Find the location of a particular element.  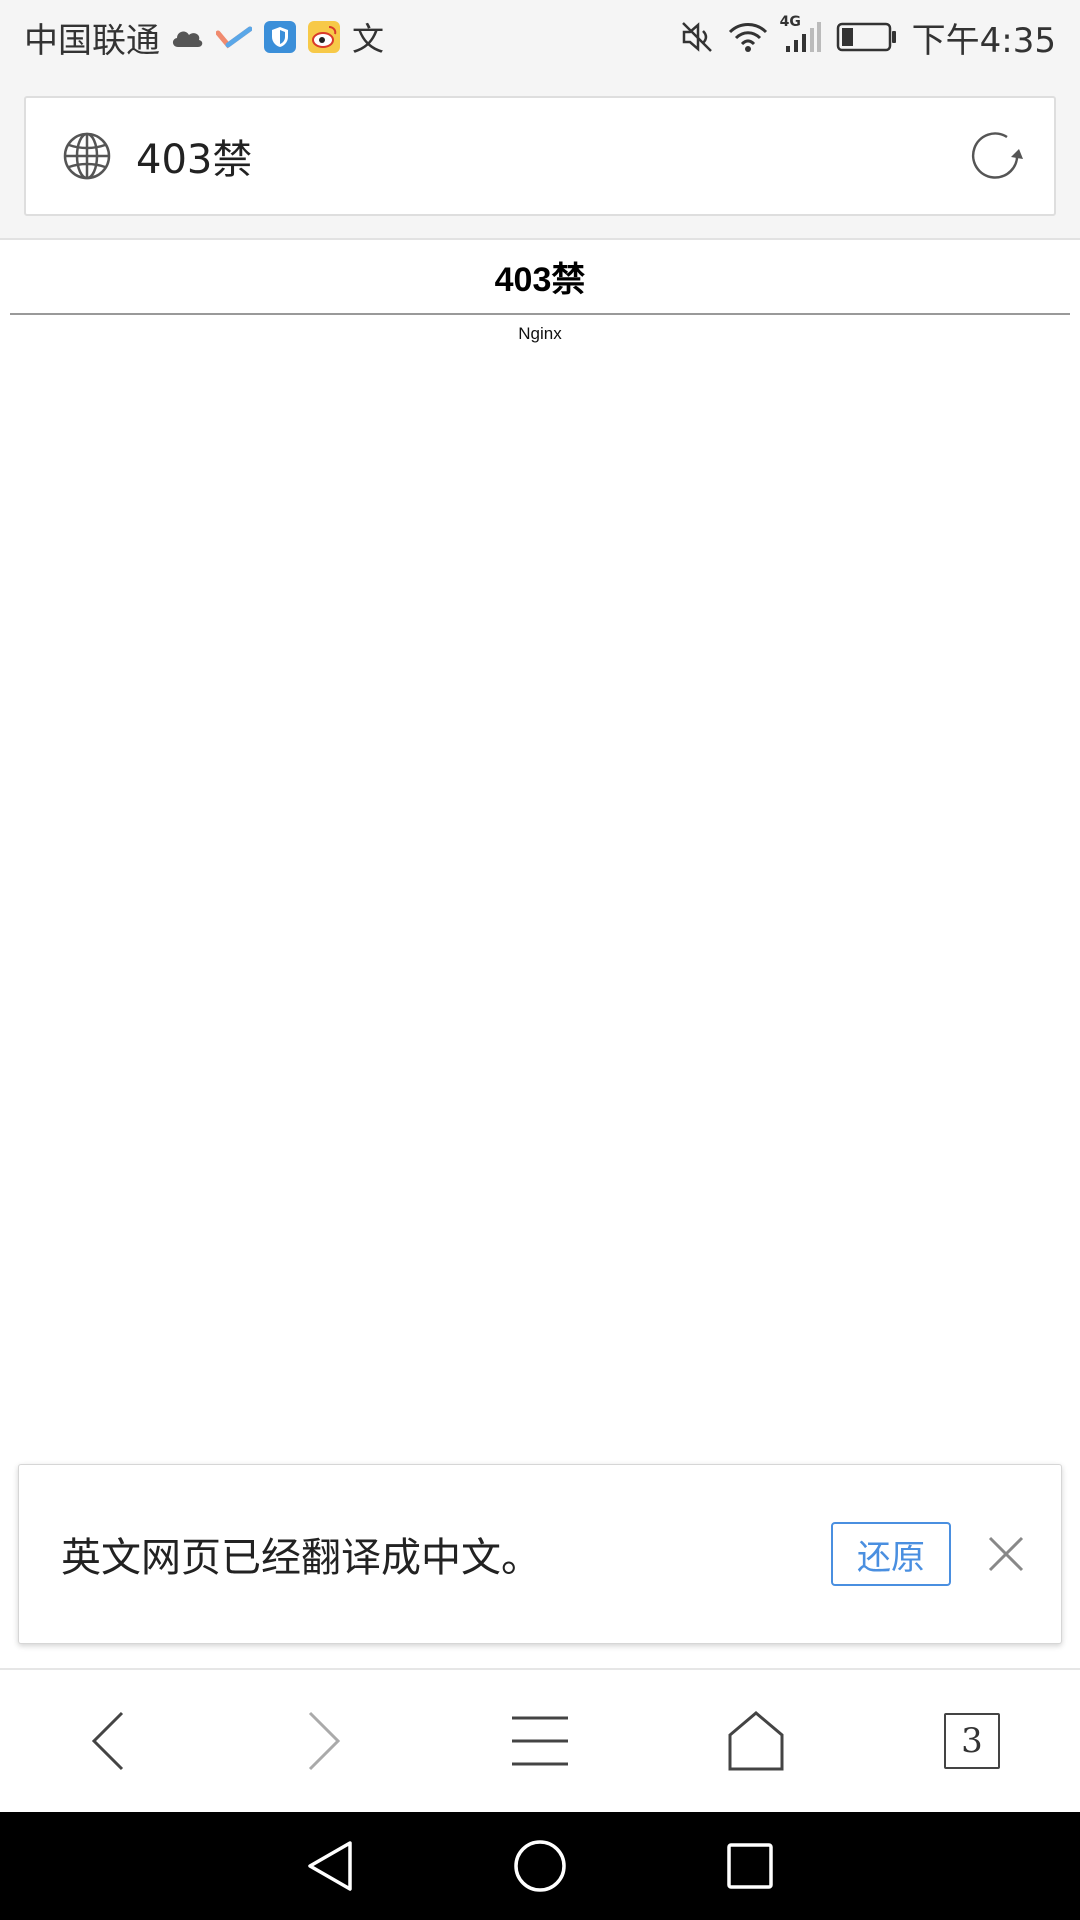

tabs-icon: 3 is located at coordinates (972, 1741).